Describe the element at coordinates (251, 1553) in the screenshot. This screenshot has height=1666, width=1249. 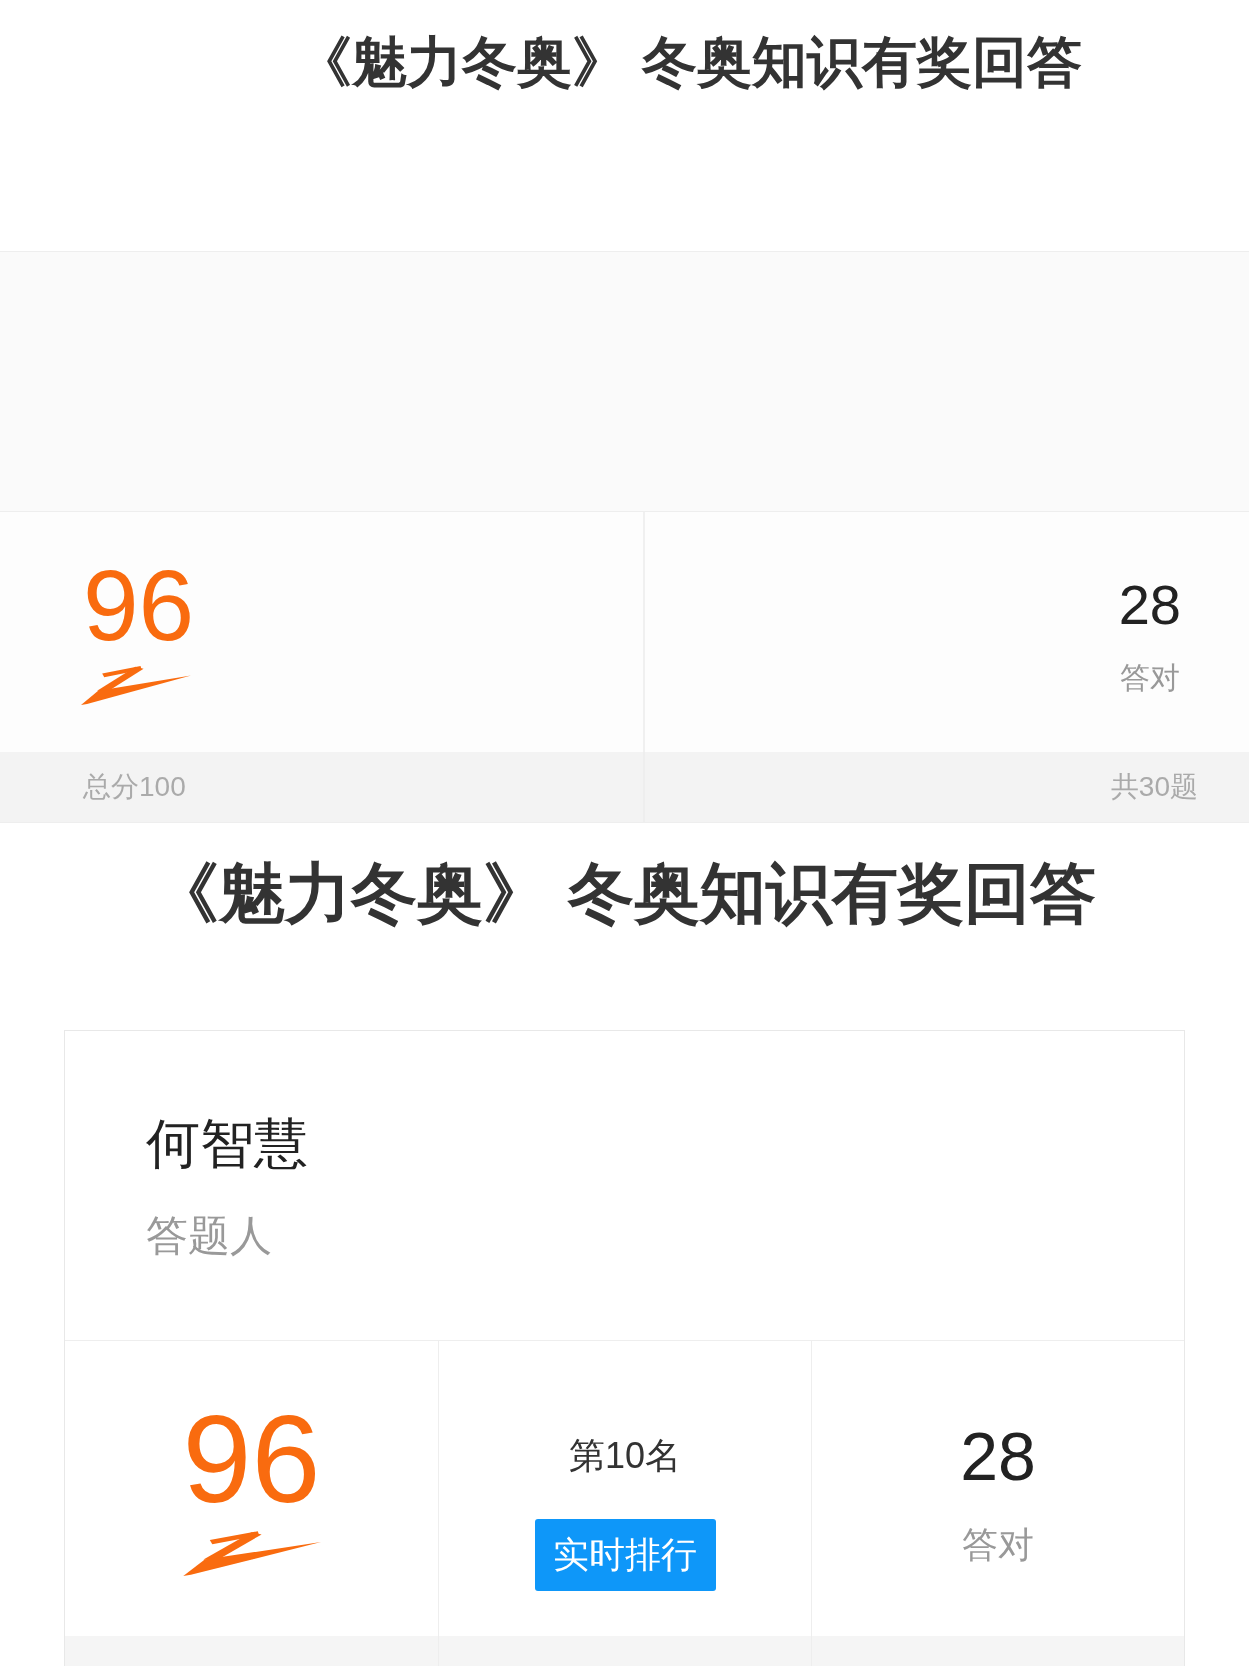
I see `swoosh-icon` at that location.